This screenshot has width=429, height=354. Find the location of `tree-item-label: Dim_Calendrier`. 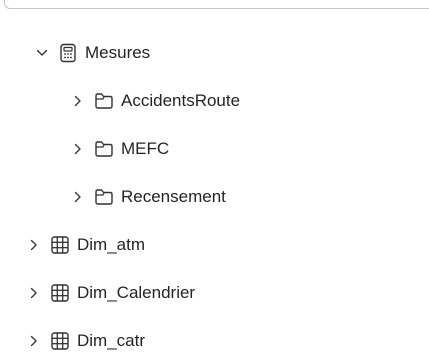

tree-item-label: Dim_Calendrier is located at coordinates (136, 292).